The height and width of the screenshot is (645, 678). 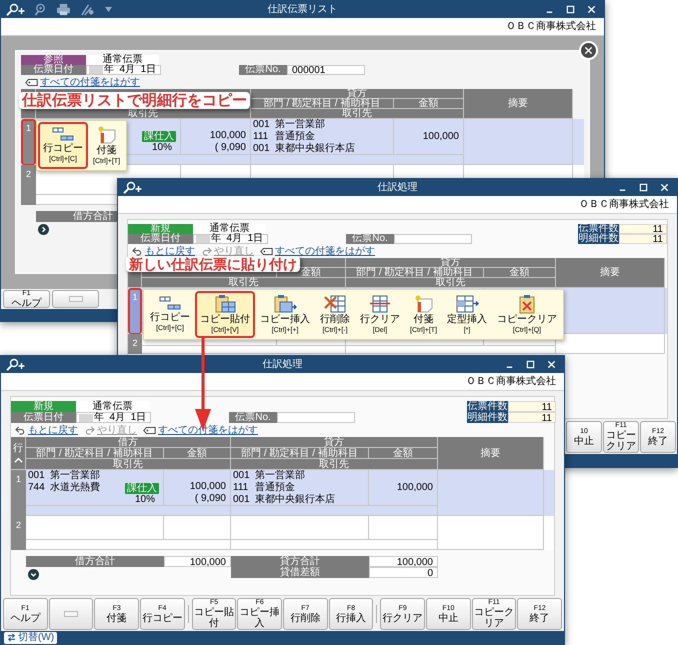 I want to click on mode-badge: 新規, so click(x=43, y=406).